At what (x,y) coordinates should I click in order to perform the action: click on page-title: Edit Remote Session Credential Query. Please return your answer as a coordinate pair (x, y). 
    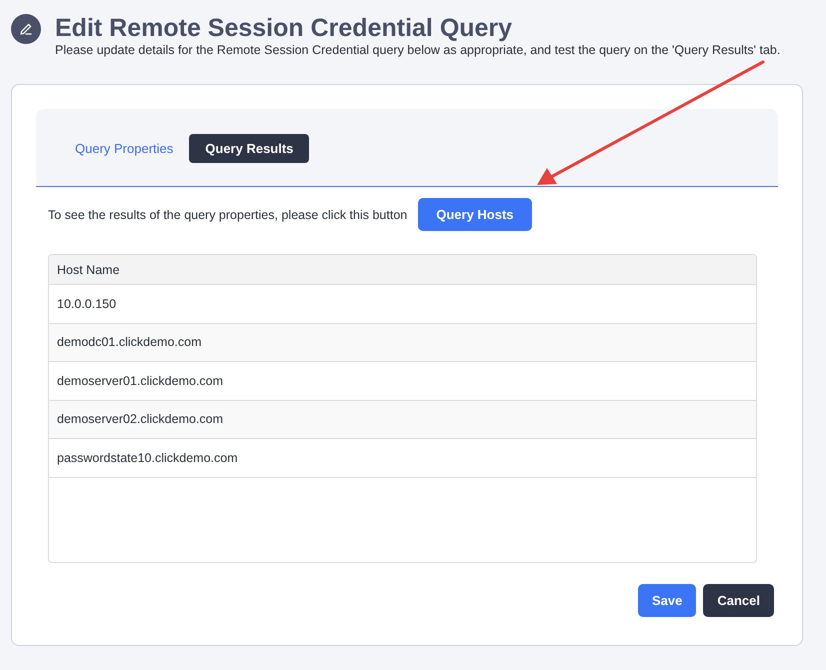
    Looking at the image, I should click on (284, 28).